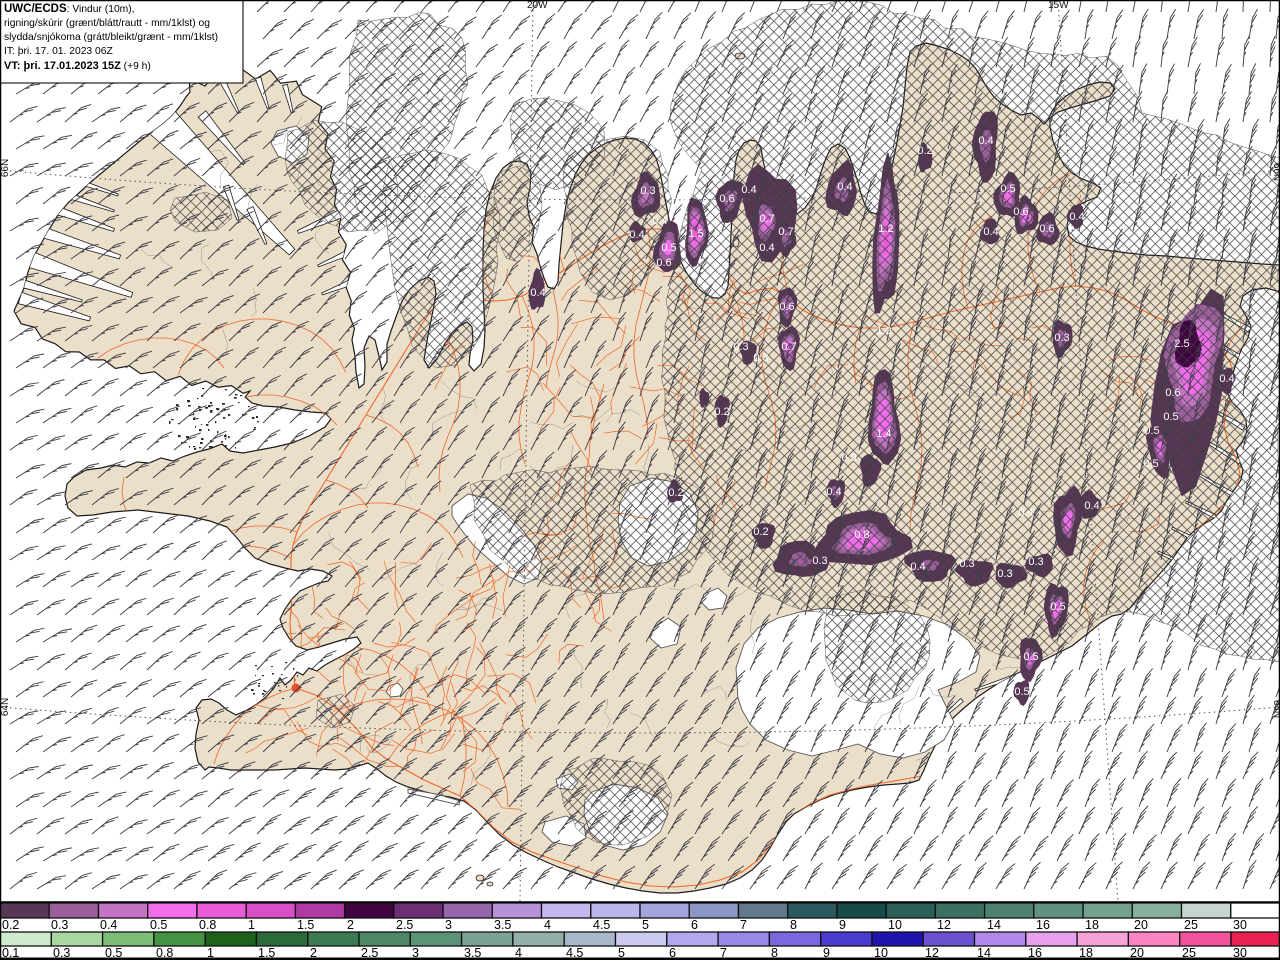  What do you see at coordinates (58, 51) in the screenshot?
I see `svg-text: IT: þri. 17. 01. 2023 06Z` at bounding box center [58, 51].